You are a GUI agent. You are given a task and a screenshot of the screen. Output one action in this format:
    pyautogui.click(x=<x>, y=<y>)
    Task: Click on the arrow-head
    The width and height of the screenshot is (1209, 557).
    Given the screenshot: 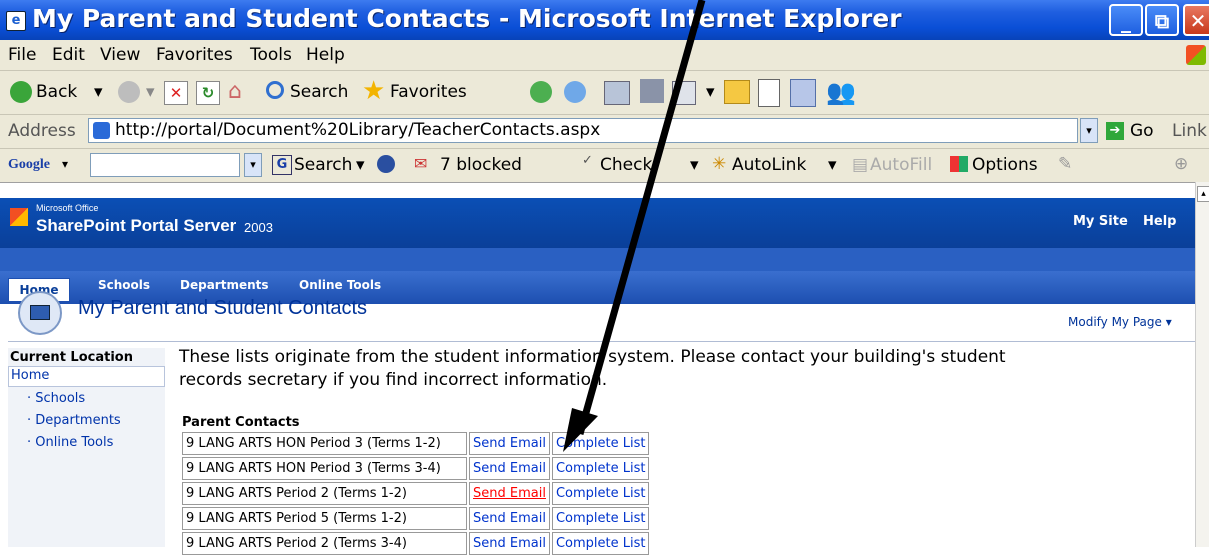 What is the action you would take?
    pyautogui.click(x=580, y=430)
    